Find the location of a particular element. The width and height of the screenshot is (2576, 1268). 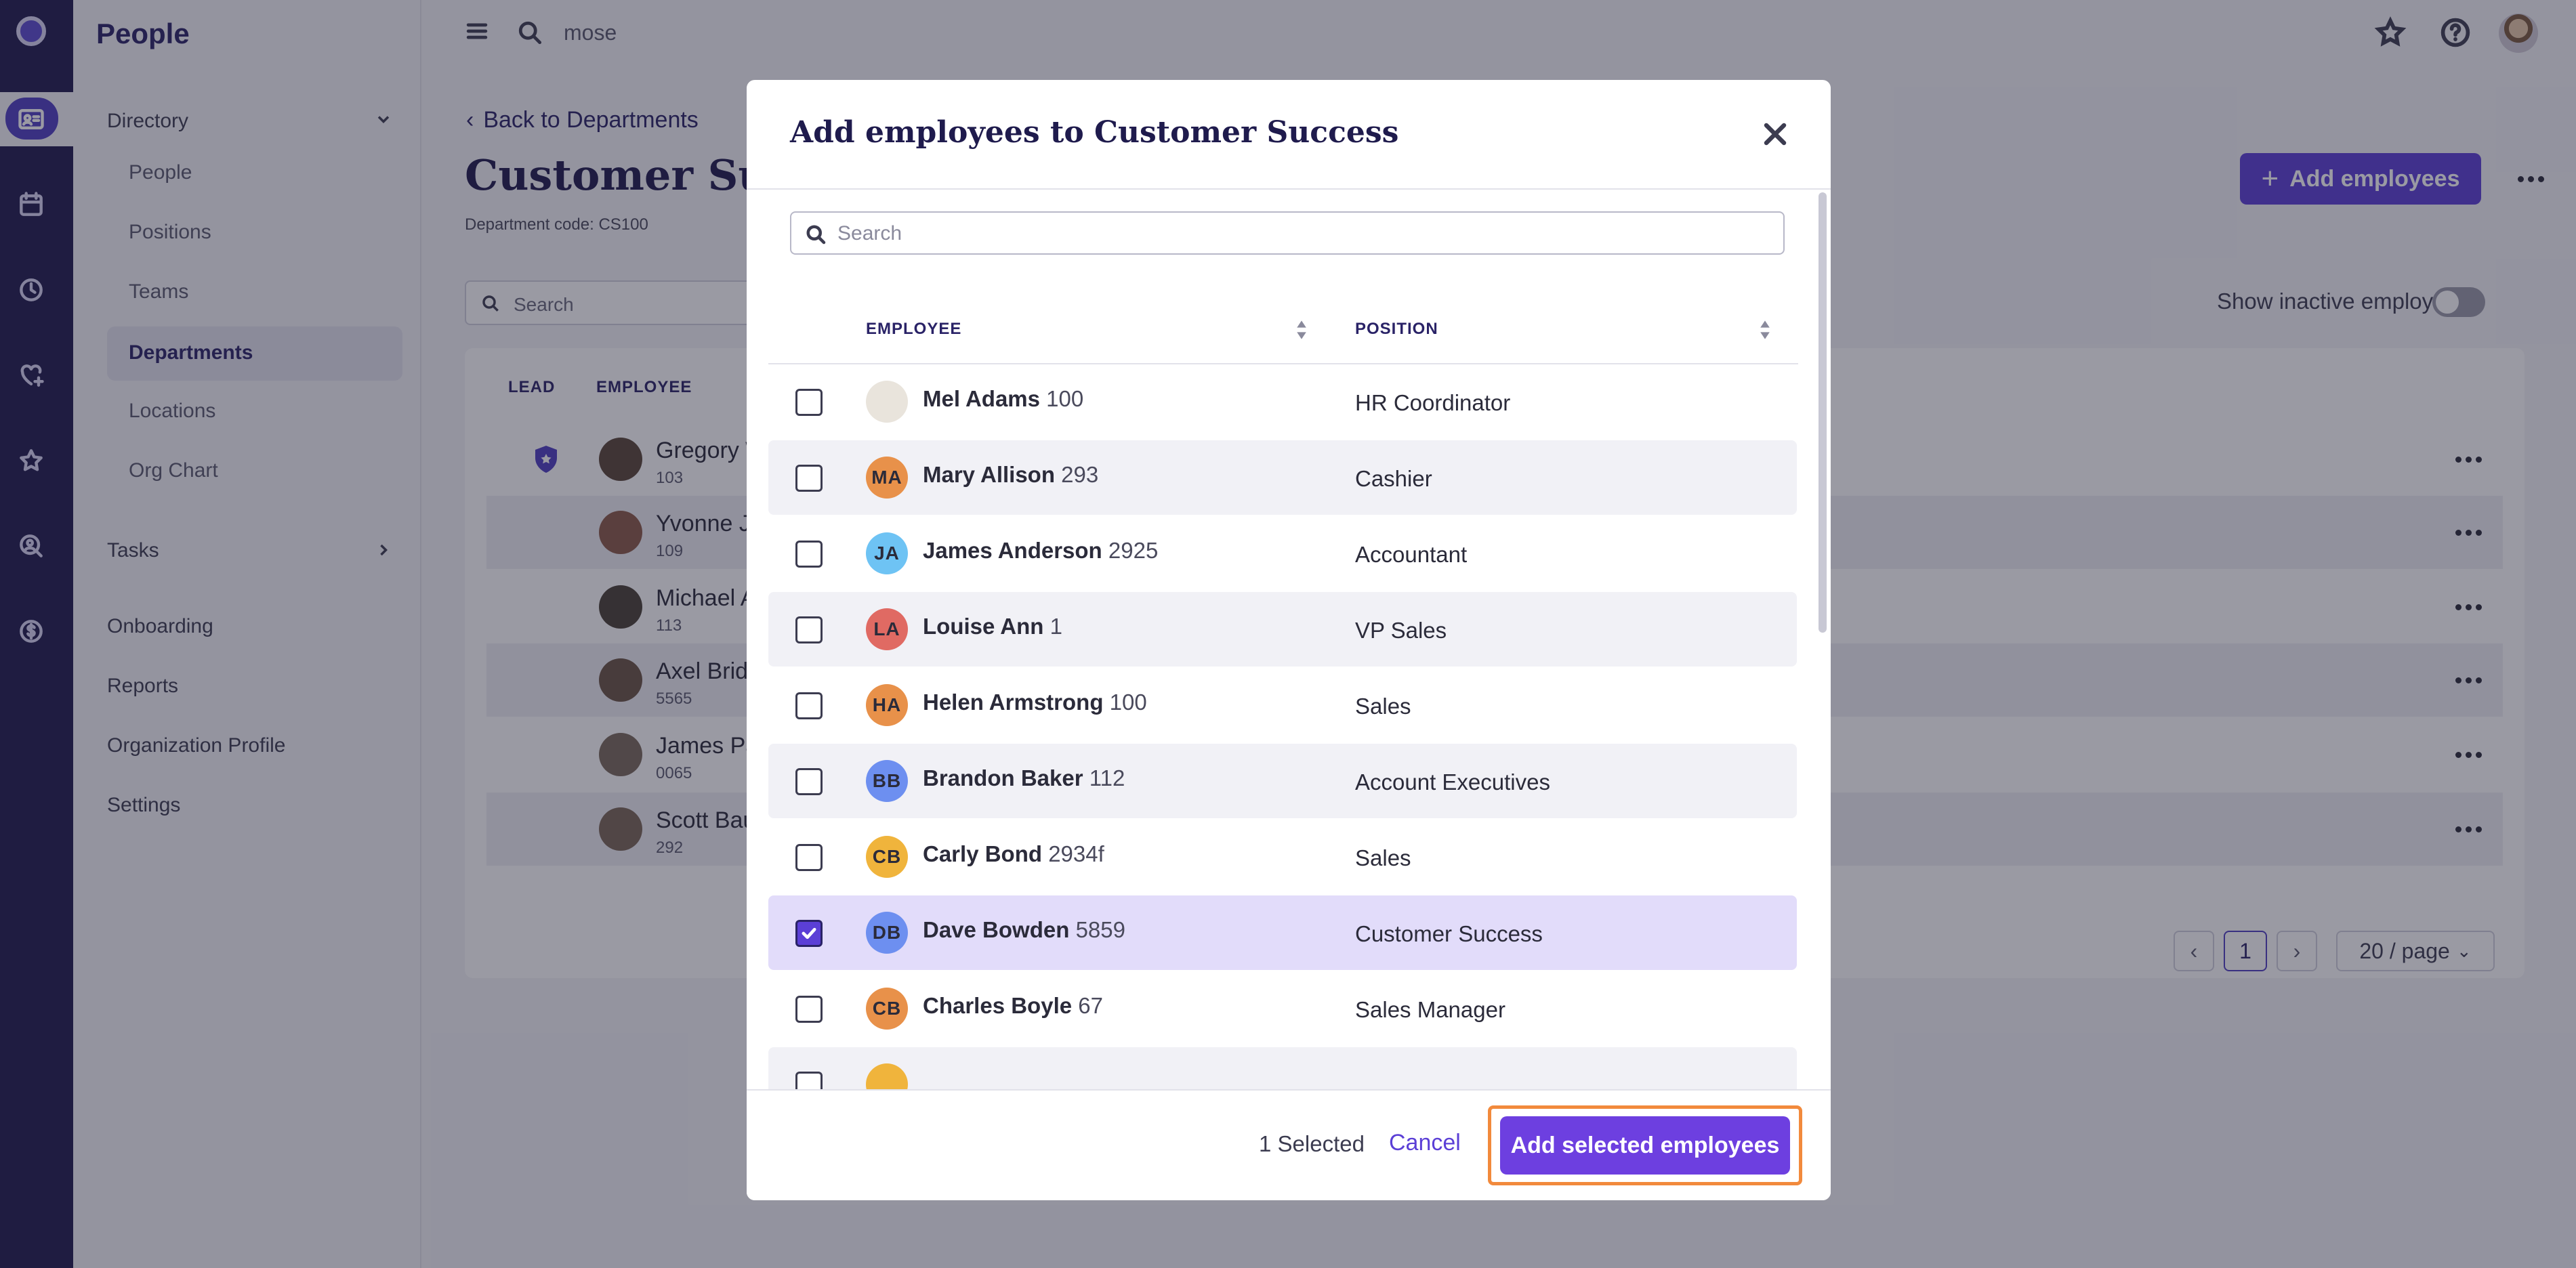

employee-row: MA Mary Allison 293 Cashier is located at coordinates (1282, 477).